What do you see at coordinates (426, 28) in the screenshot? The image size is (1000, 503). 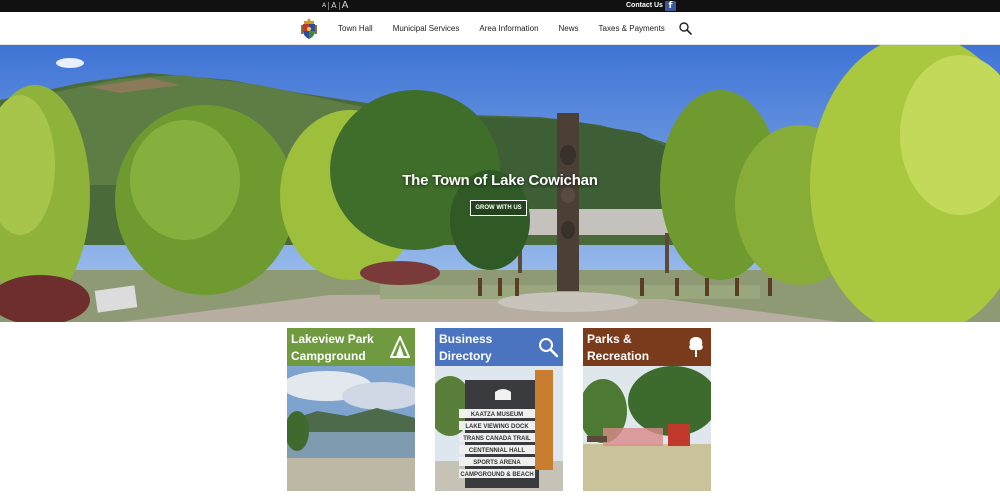 I see `nav-item-municipal-services: Municipal Services` at bounding box center [426, 28].